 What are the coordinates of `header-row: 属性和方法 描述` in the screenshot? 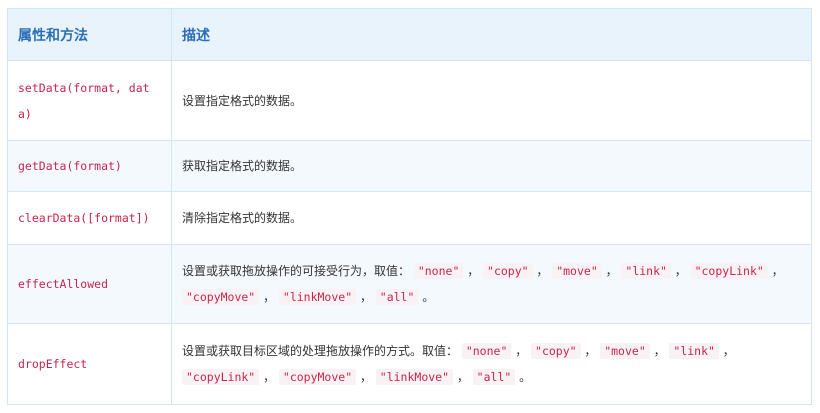 It's located at (409, 34).